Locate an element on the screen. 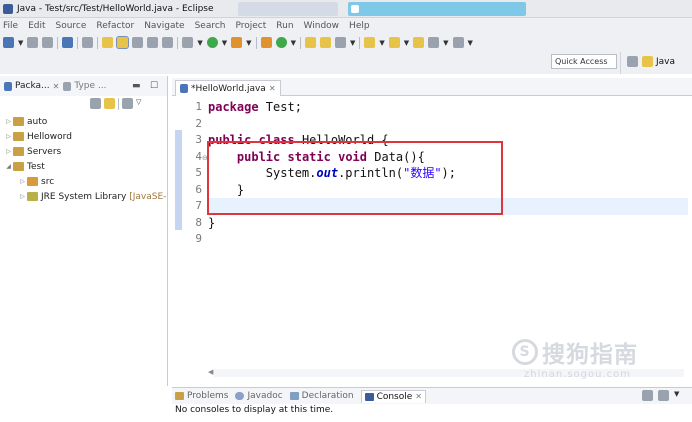  tree-item-servers: ▷ Servers is located at coordinates (83, 151).